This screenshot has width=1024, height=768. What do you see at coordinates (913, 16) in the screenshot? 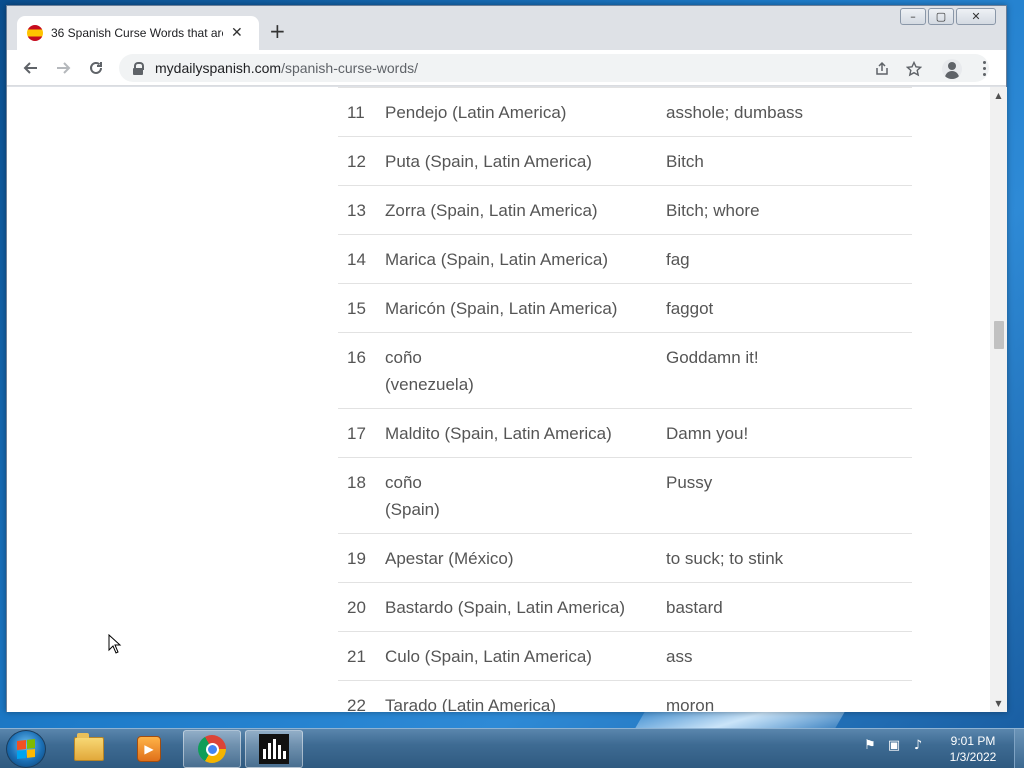
I see `minimize-button: –` at bounding box center [913, 16].